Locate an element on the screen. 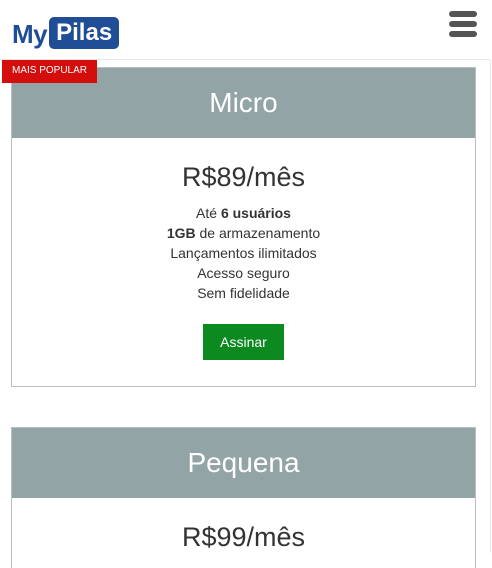 Image resolution: width=492 pixels, height=568 pixels. logo-text-my: My is located at coordinates (30, 34).